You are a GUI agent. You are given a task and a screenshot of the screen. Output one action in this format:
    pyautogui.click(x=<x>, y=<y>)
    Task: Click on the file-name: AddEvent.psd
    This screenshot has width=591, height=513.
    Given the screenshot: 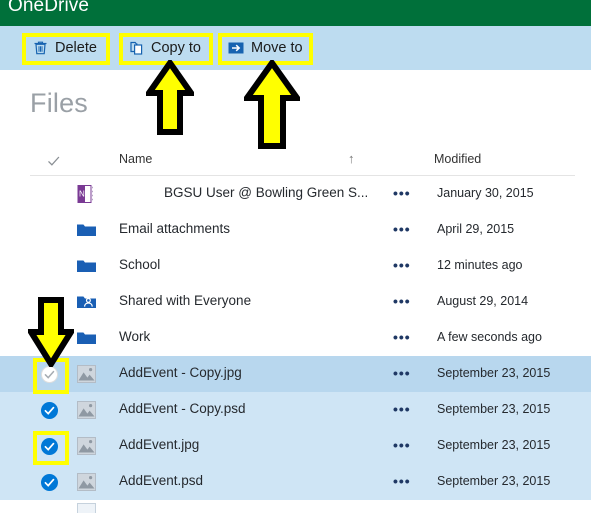 What is the action you would take?
    pyautogui.click(x=161, y=480)
    